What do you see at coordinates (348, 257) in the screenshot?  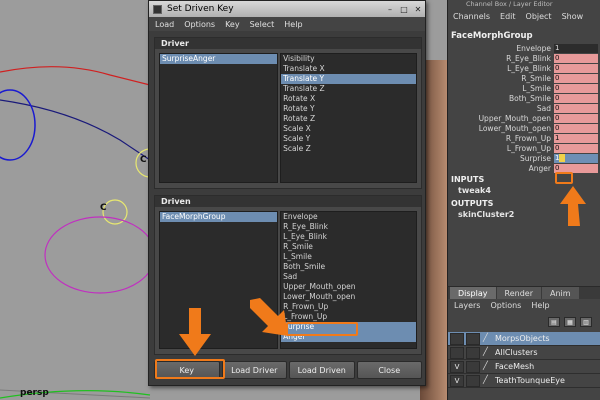 I see `list-item: L_Smile` at bounding box center [348, 257].